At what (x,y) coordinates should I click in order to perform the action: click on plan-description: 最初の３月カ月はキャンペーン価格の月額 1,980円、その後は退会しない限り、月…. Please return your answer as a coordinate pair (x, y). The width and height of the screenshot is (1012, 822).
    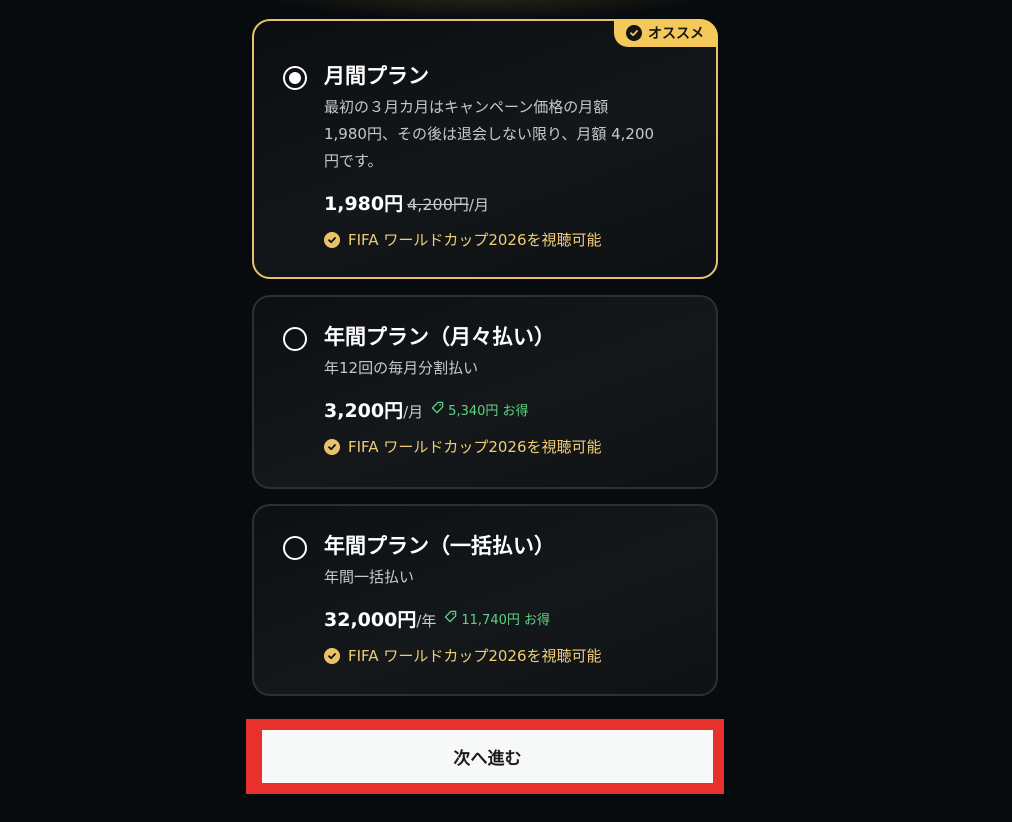
    Looking at the image, I should click on (509, 134).